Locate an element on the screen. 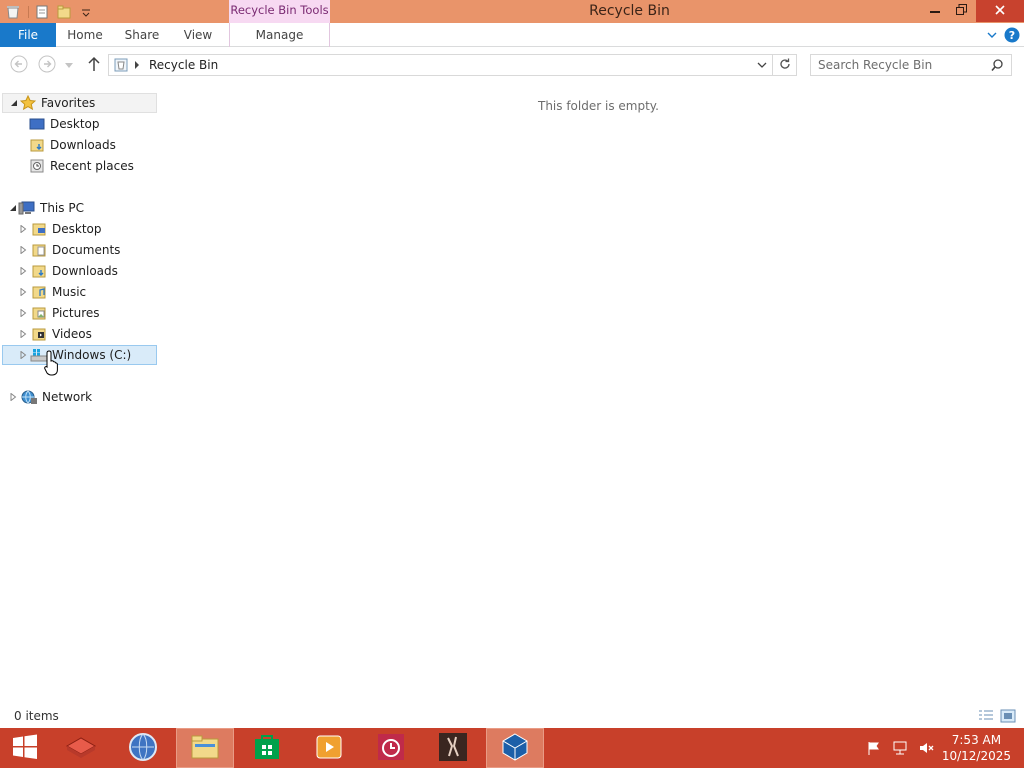 Image resolution: width=1024 pixels, height=768 pixels. alarm-clock-icon is located at coordinates (391, 748).